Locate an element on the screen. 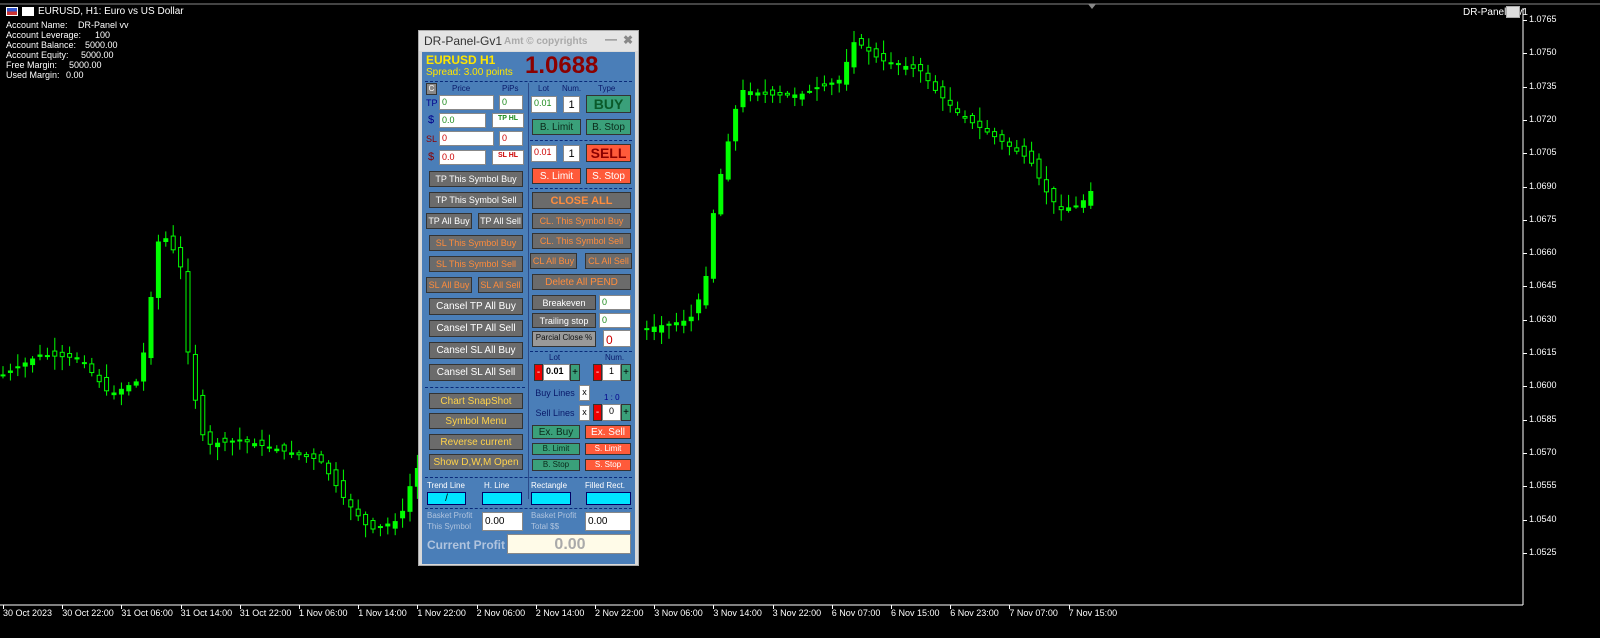  buy-limit-button: B. Limit is located at coordinates (556, 127).